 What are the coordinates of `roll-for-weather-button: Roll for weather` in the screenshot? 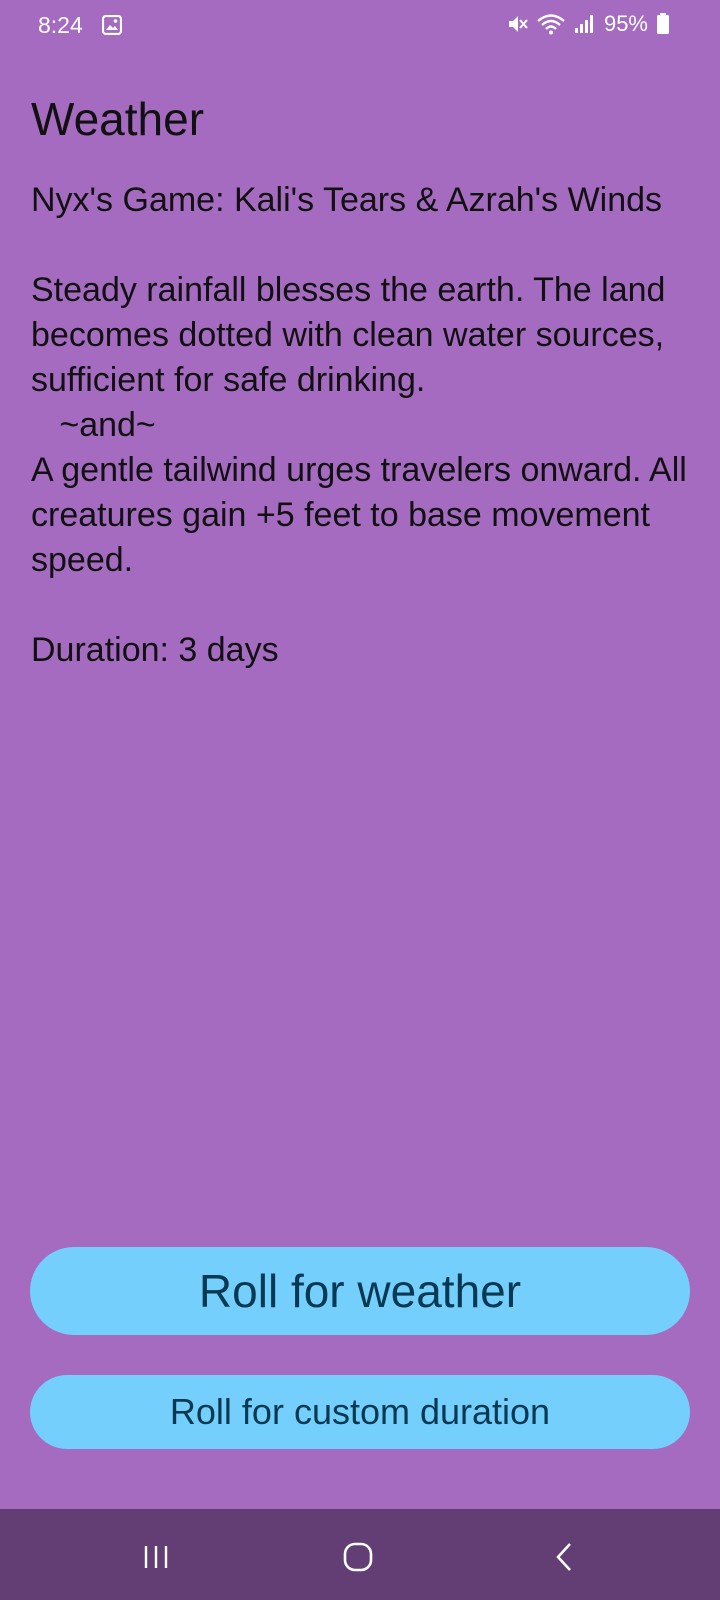 It's located at (360, 1291).